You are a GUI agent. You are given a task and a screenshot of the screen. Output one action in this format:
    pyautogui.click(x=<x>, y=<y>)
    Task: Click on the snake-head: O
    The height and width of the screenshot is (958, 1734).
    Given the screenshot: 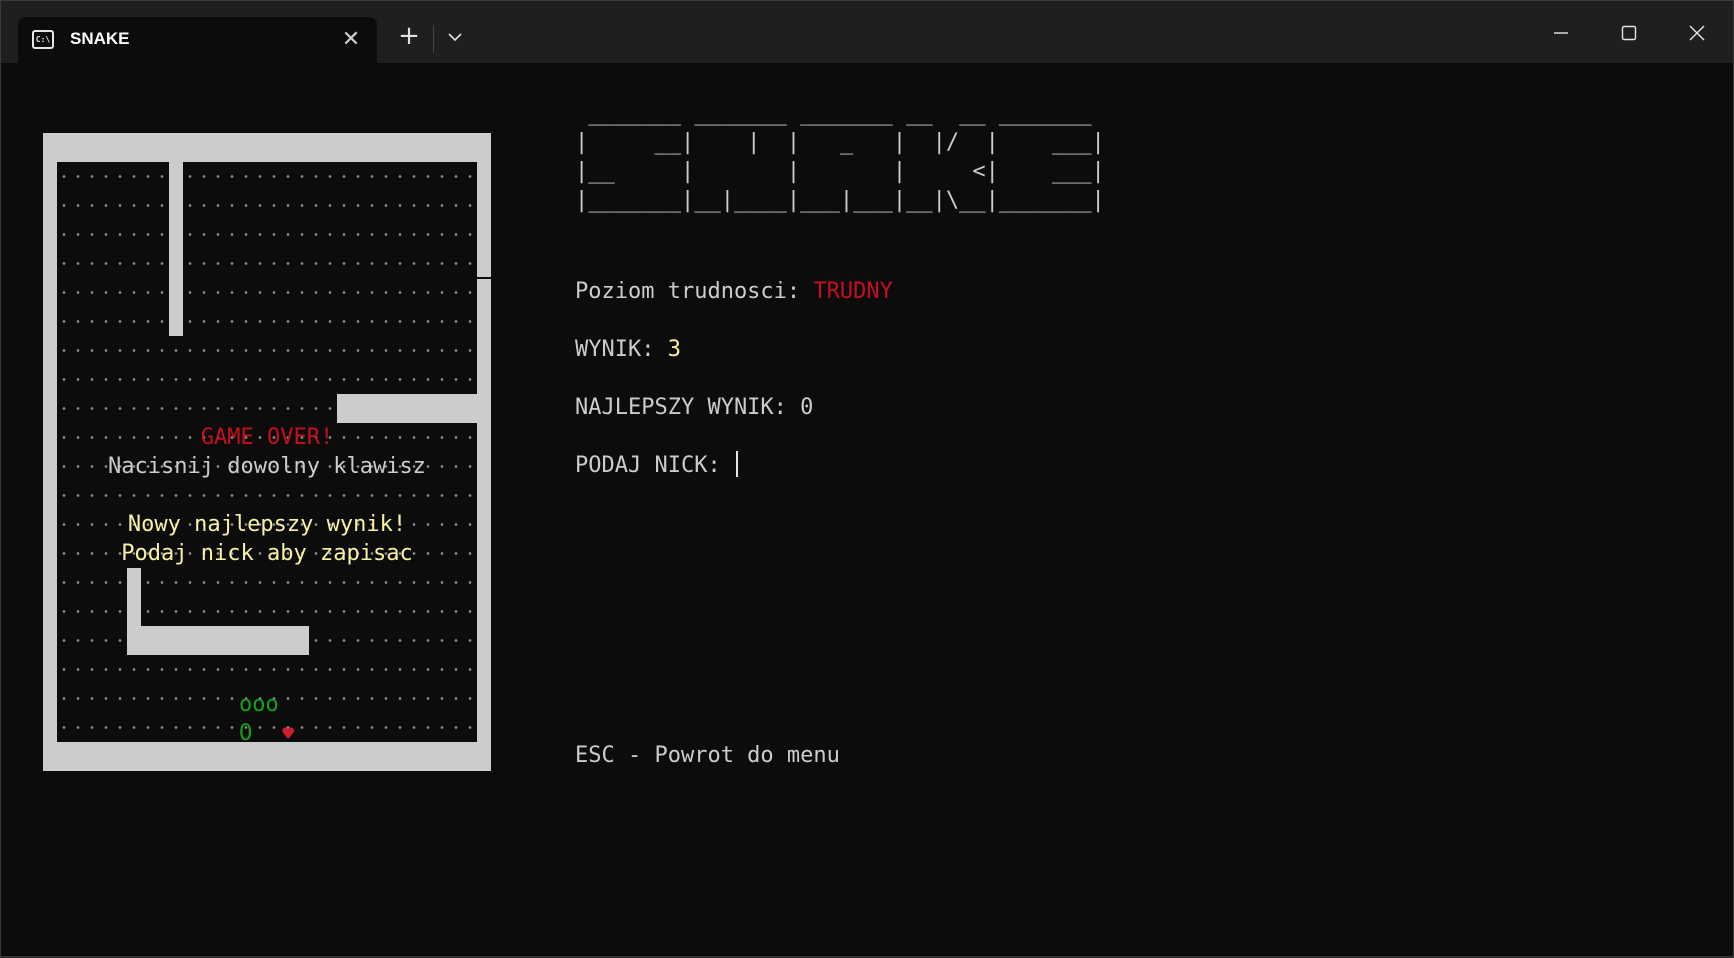 What is the action you would take?
    pyautogui.click(x=246, y=733)
    